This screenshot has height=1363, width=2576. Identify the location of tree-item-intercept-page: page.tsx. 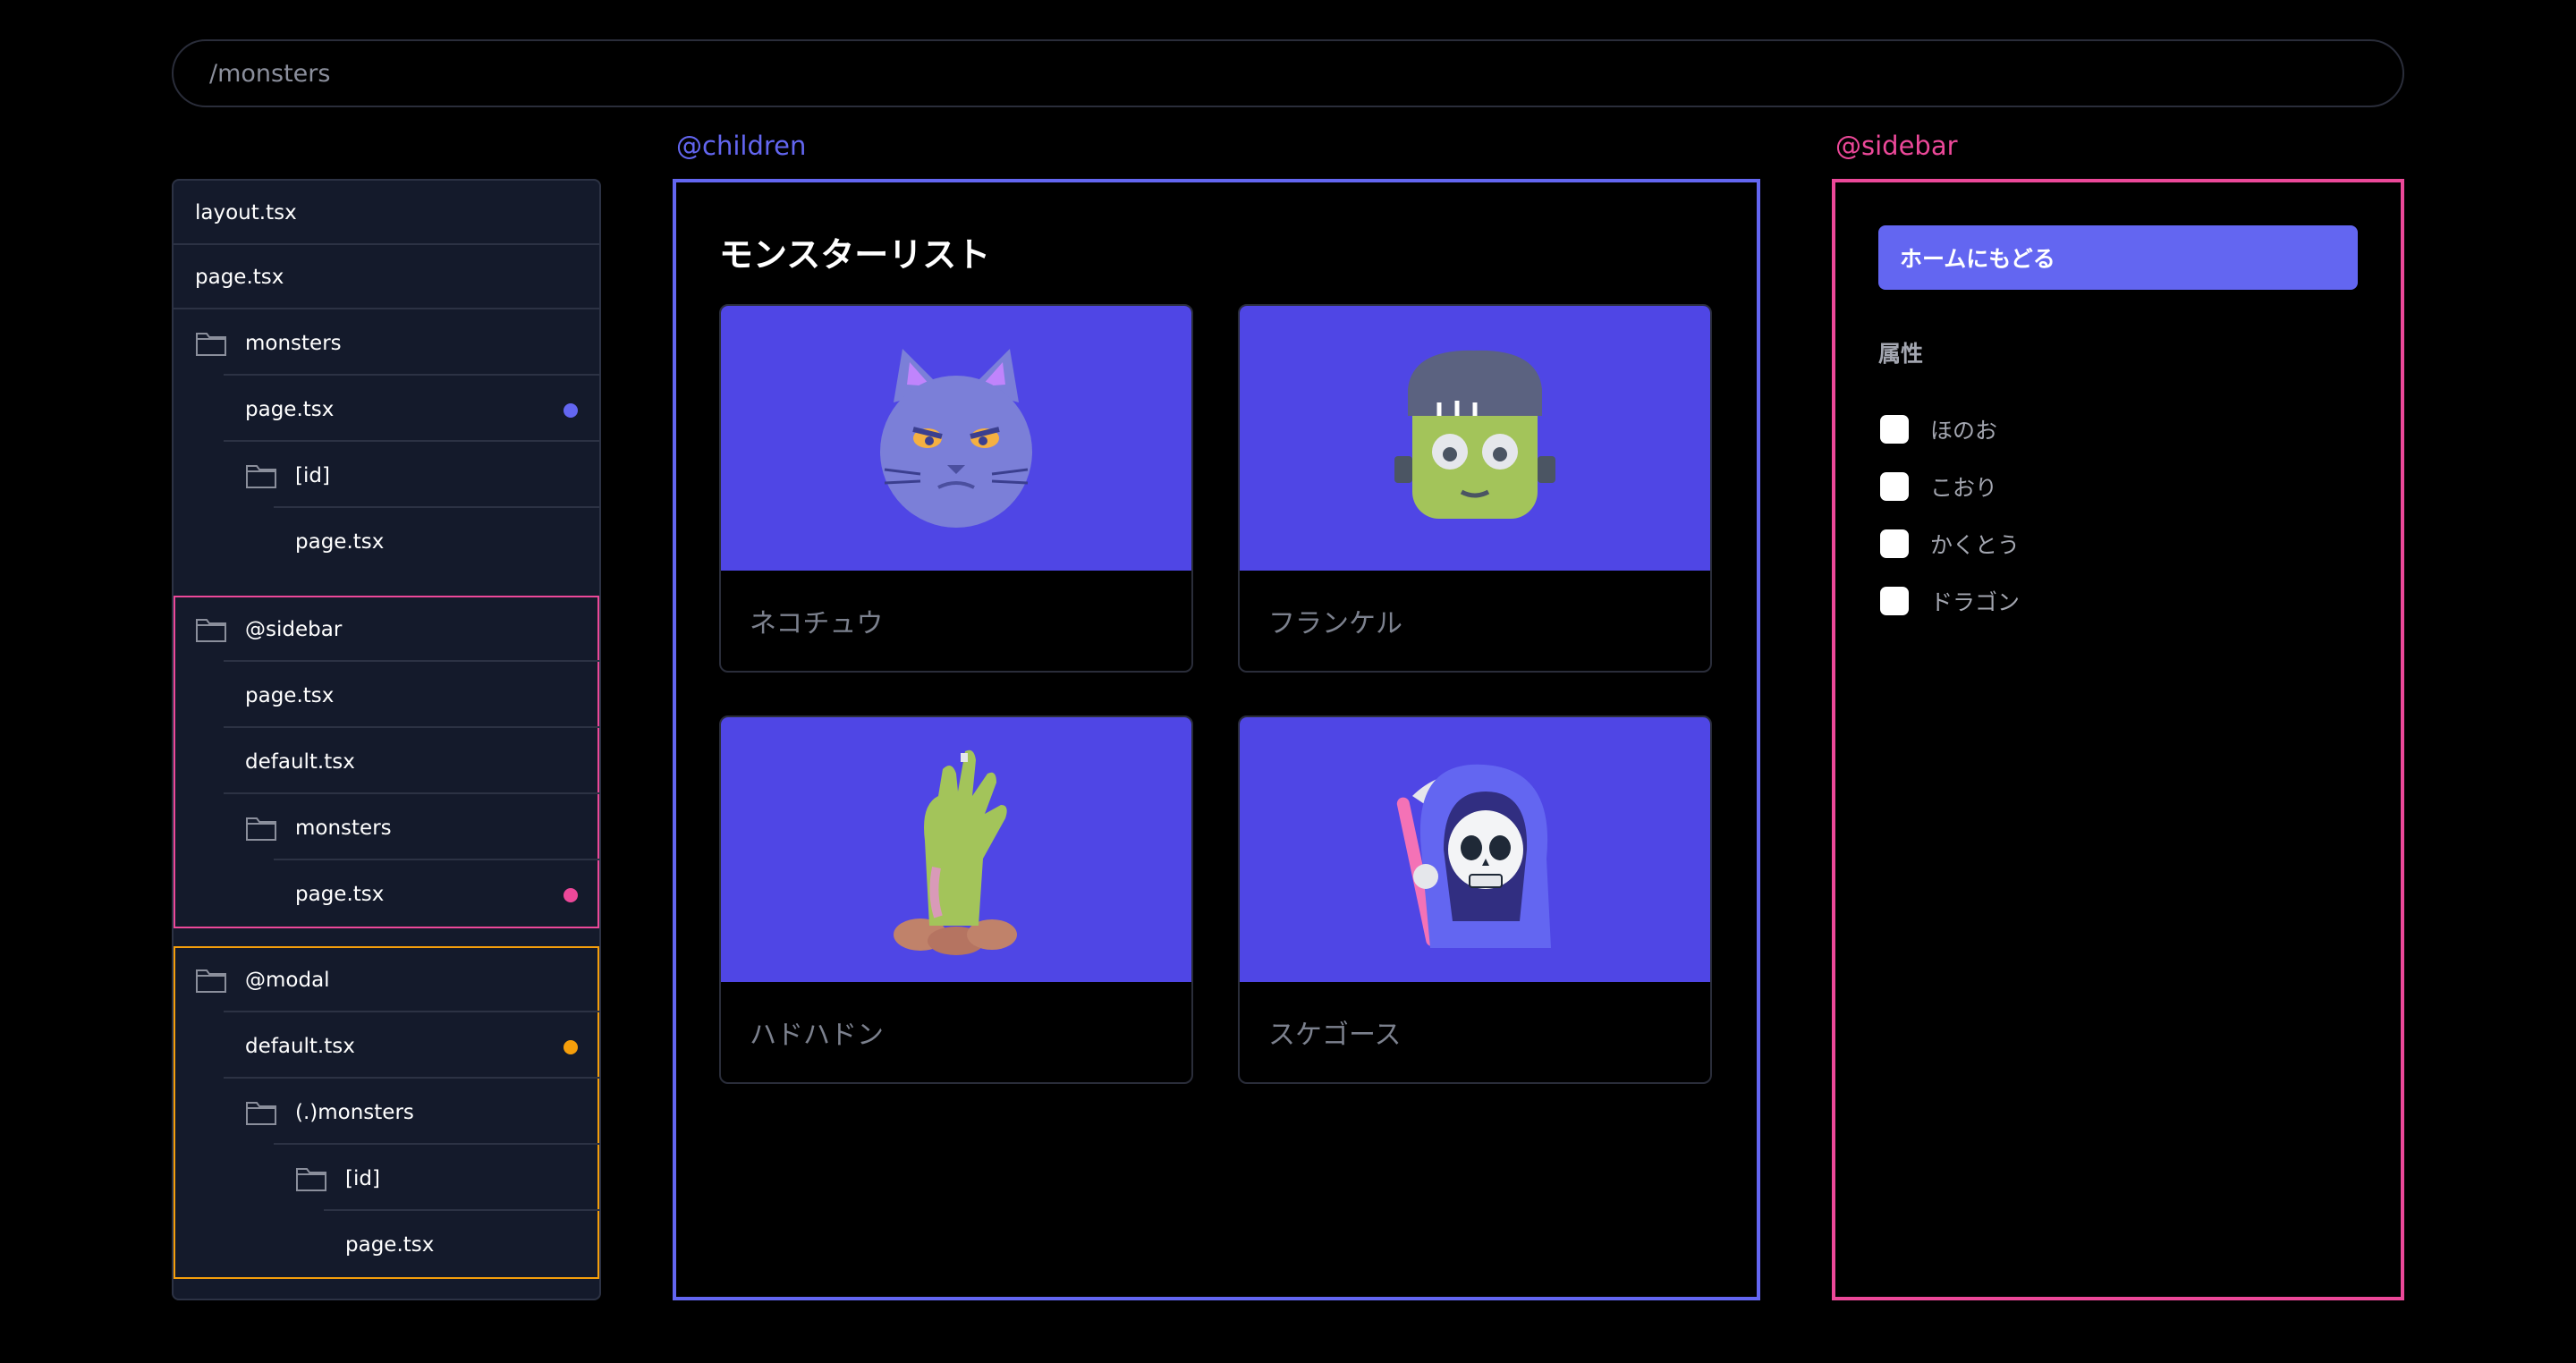
(386, 1245).